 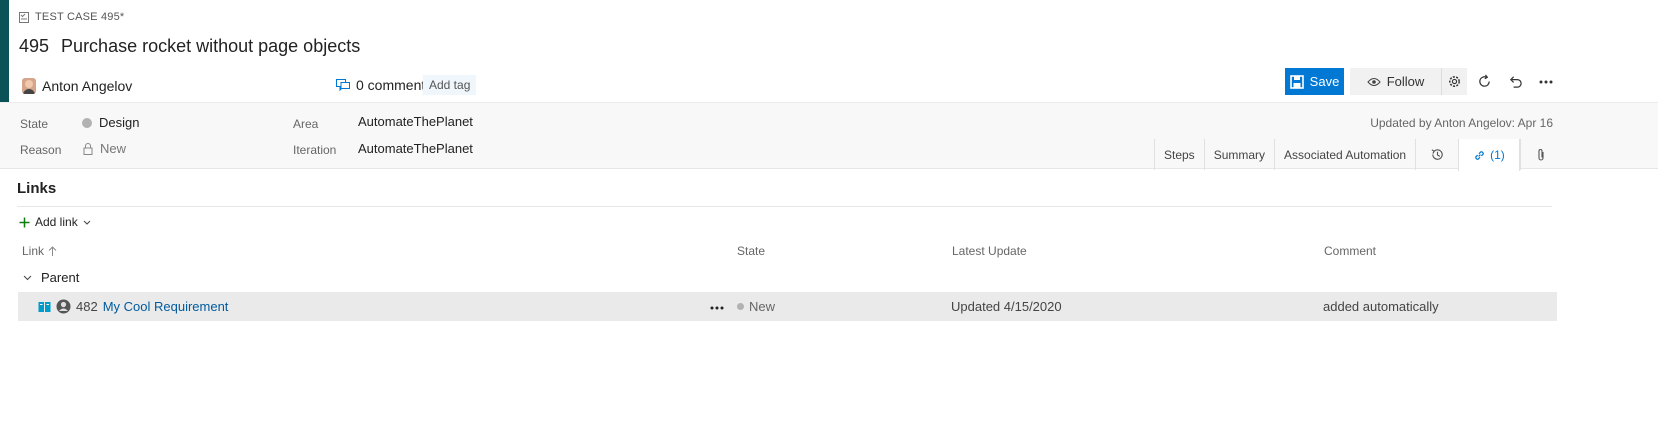 What do you see at coordinates (87, 86) in the screenshot?
I see `assigned-to: Anton Angelov` at bounding box center [87, 86].